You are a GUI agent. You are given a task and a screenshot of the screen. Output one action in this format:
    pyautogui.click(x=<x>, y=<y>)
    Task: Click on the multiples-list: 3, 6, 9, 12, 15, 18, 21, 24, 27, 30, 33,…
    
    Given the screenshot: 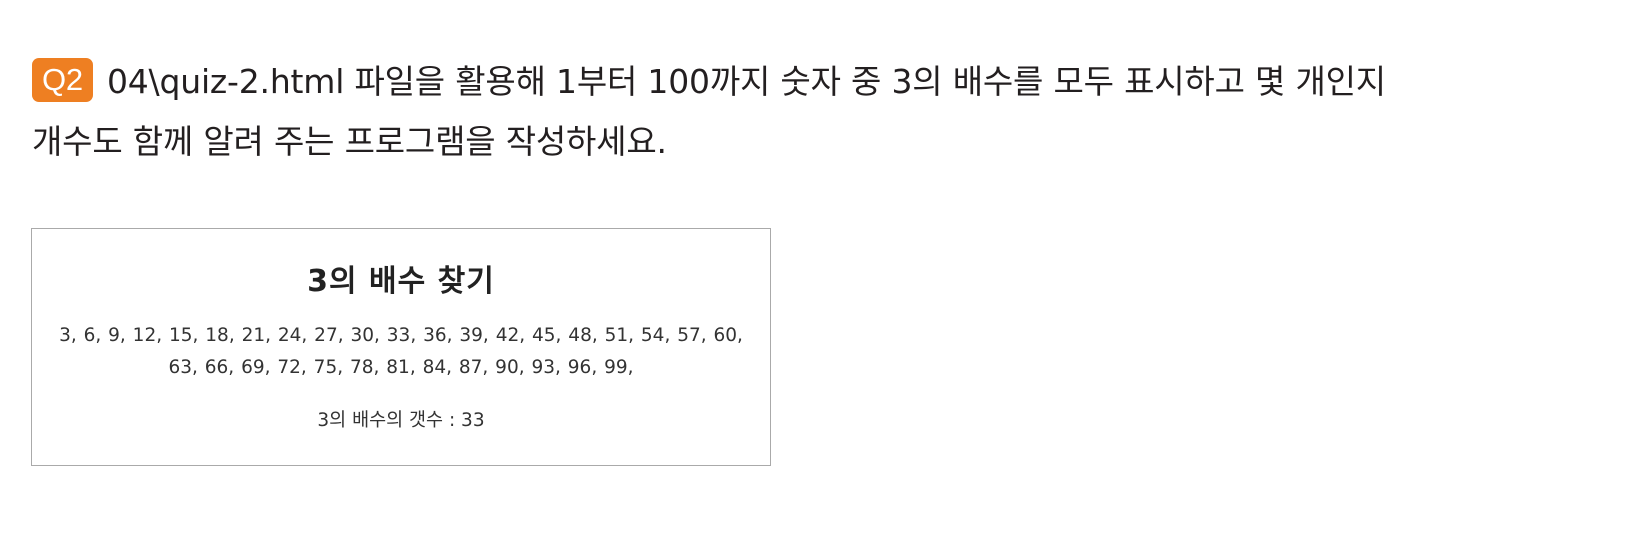 What is the action you would take?
    pyautogui.click(x=401, y=352)
    